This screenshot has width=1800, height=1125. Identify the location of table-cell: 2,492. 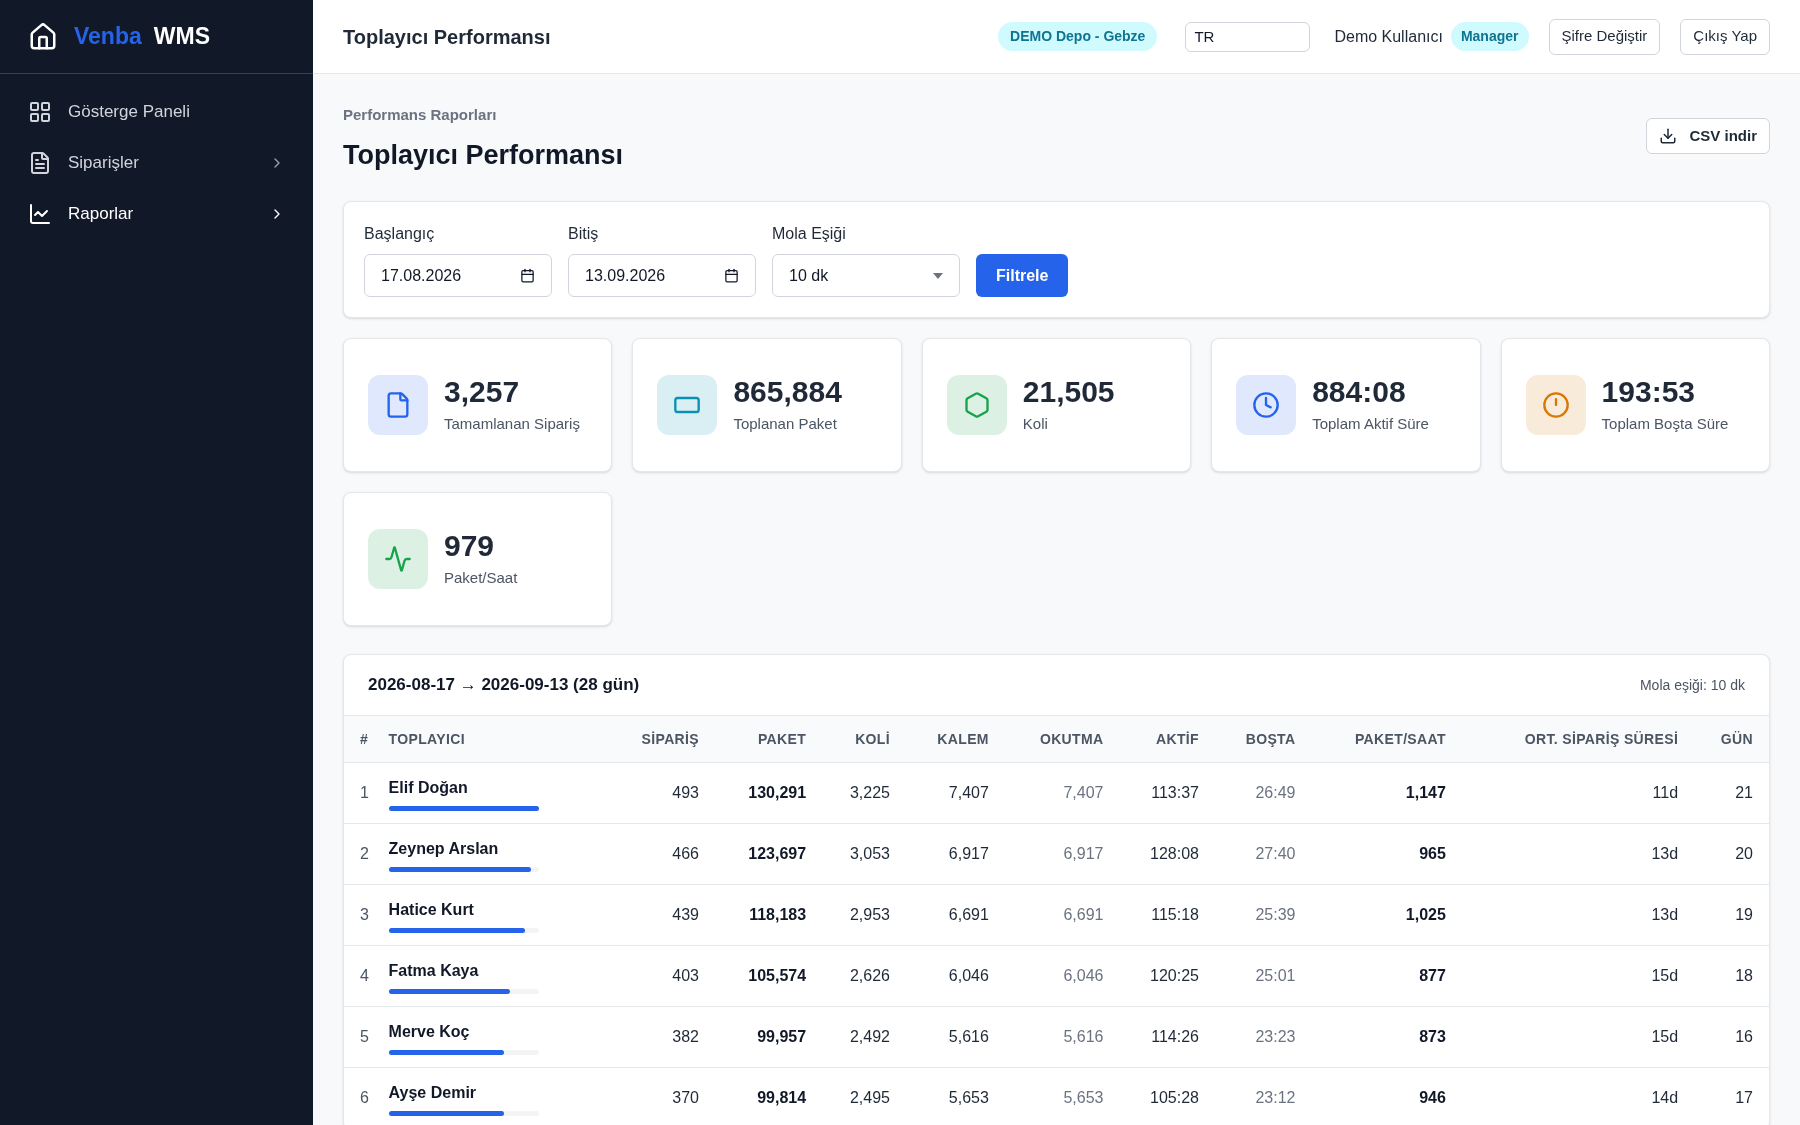
(860, 1037).